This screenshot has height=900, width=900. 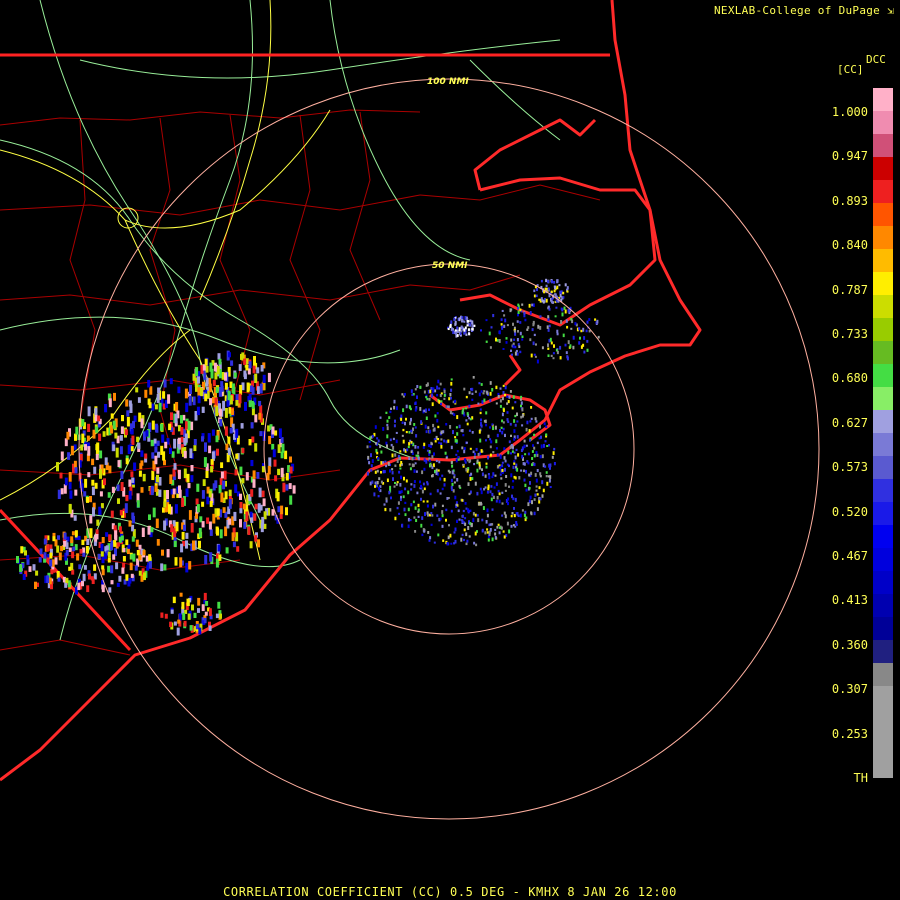 What do you see at coordinates (849, 467) in the screenshot?
I see `legend-tick-label: 0.573` at bounding box center [849, 467].